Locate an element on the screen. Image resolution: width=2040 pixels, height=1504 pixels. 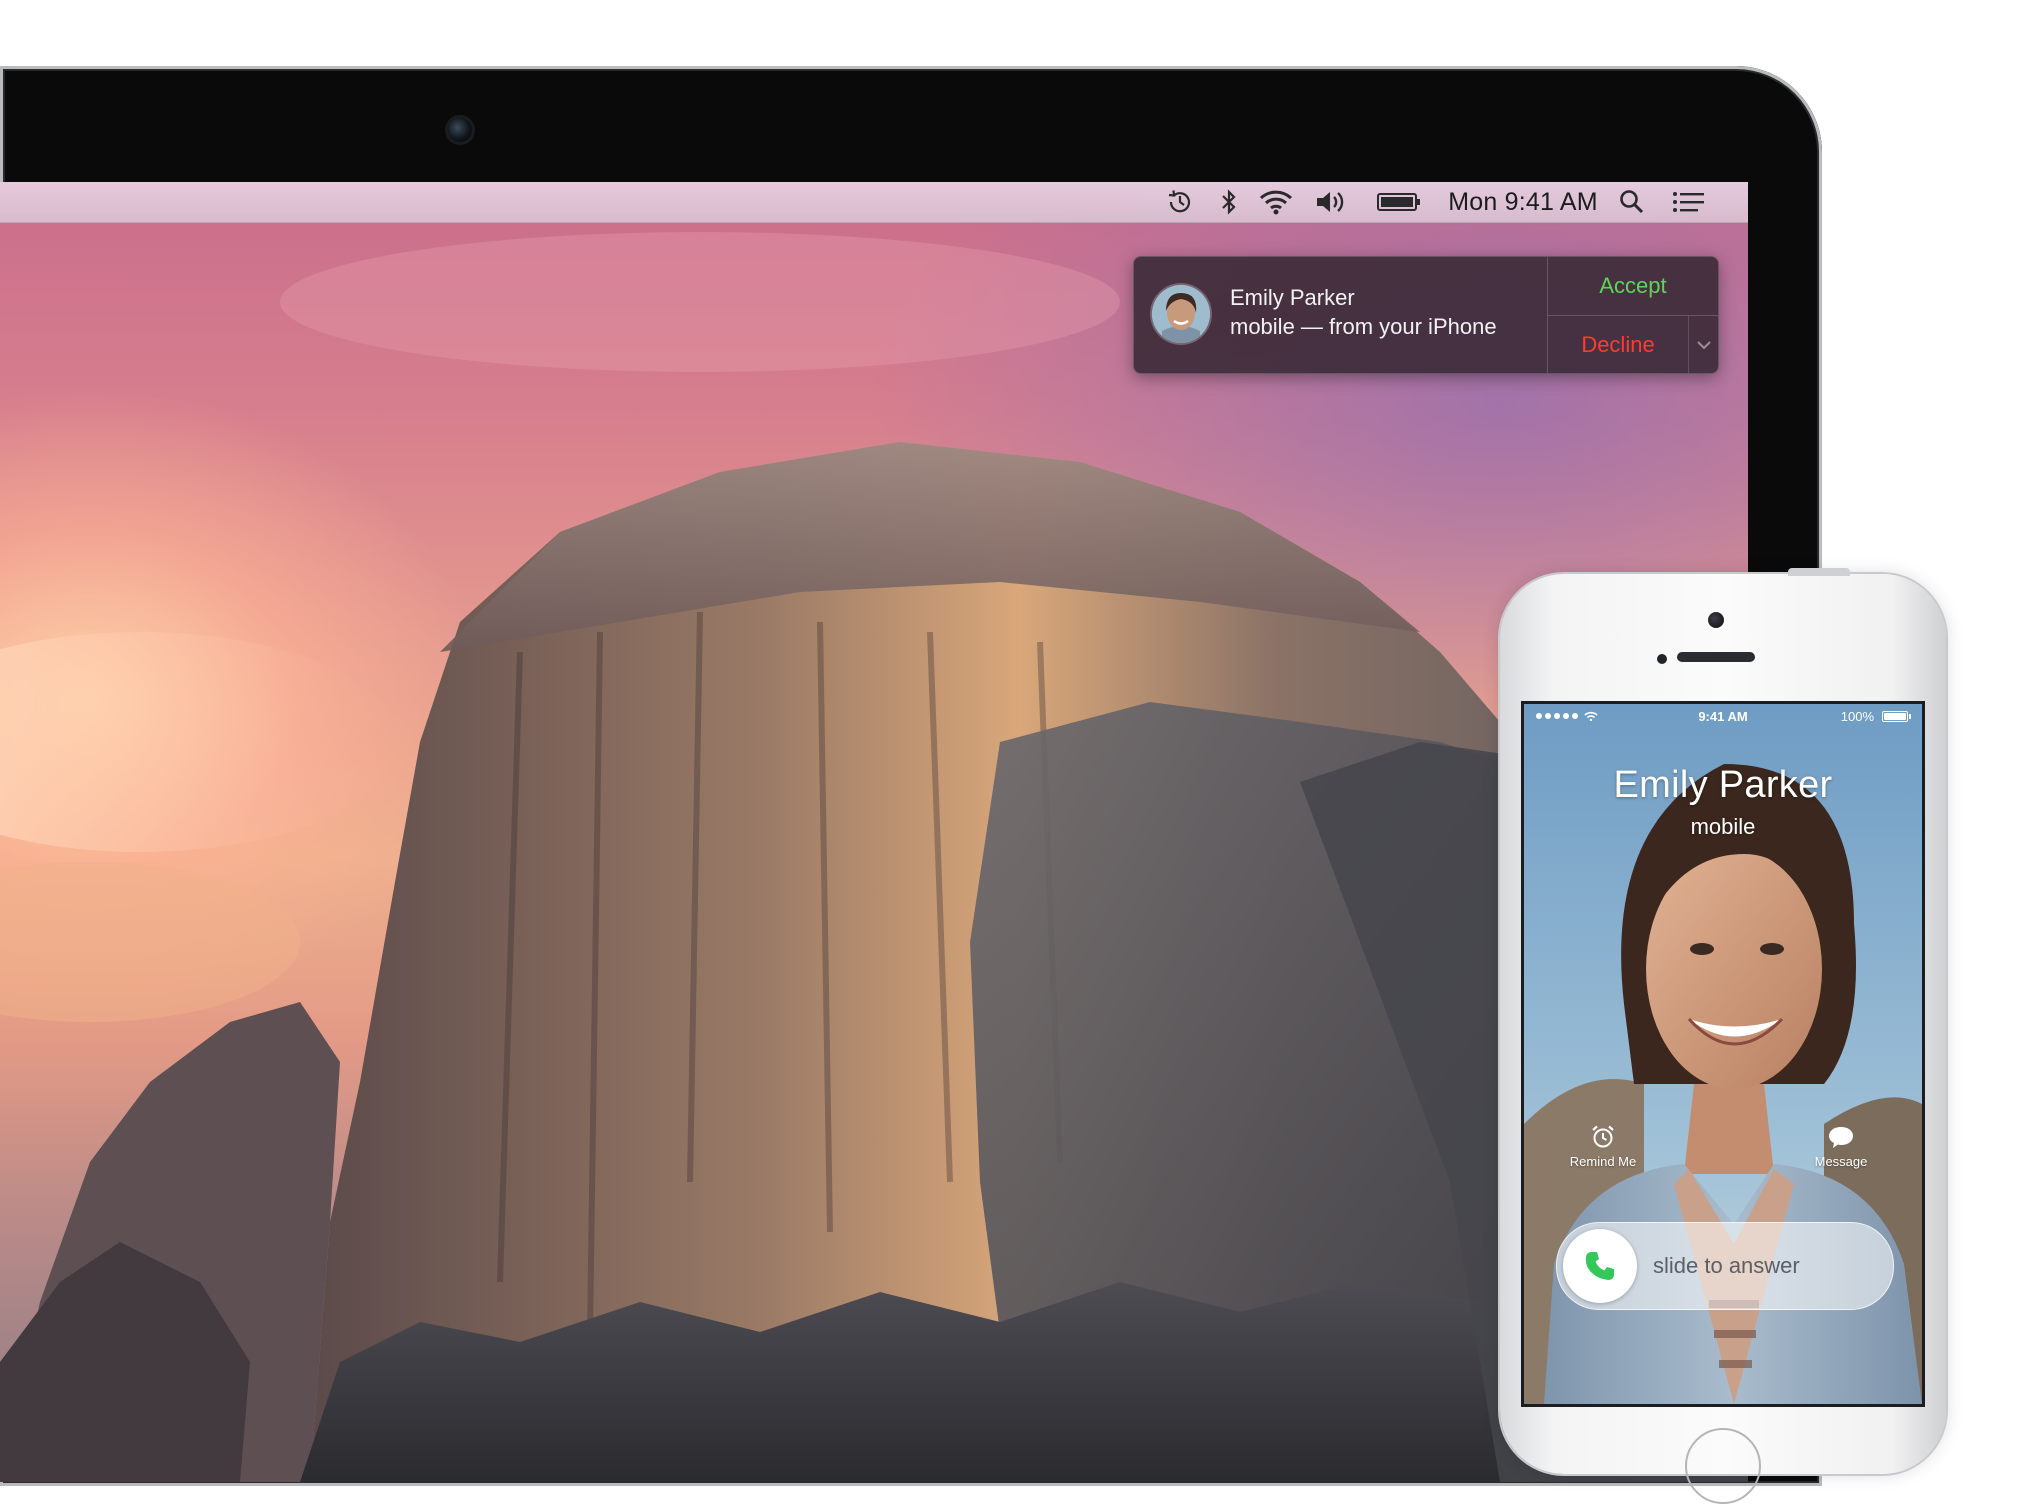
earpiece-speaker is located at coordinates (1716, 657).